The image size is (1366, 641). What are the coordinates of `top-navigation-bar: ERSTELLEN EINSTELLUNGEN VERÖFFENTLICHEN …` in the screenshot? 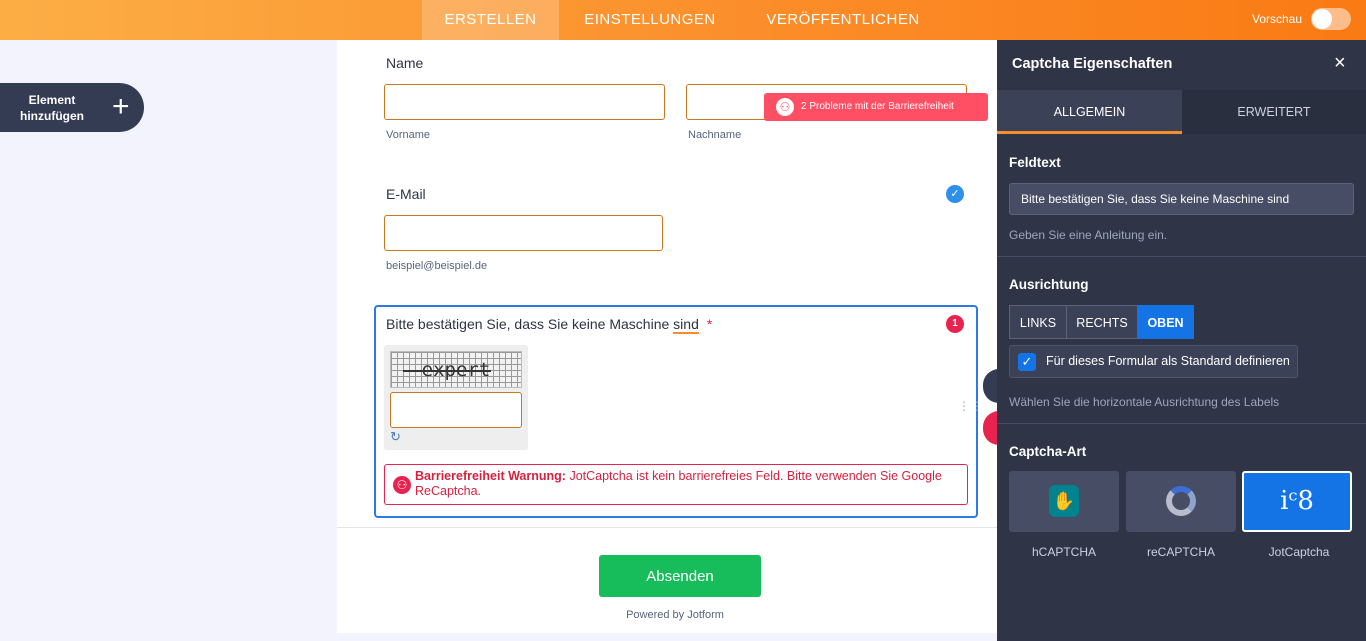 It's located at (683, 20).